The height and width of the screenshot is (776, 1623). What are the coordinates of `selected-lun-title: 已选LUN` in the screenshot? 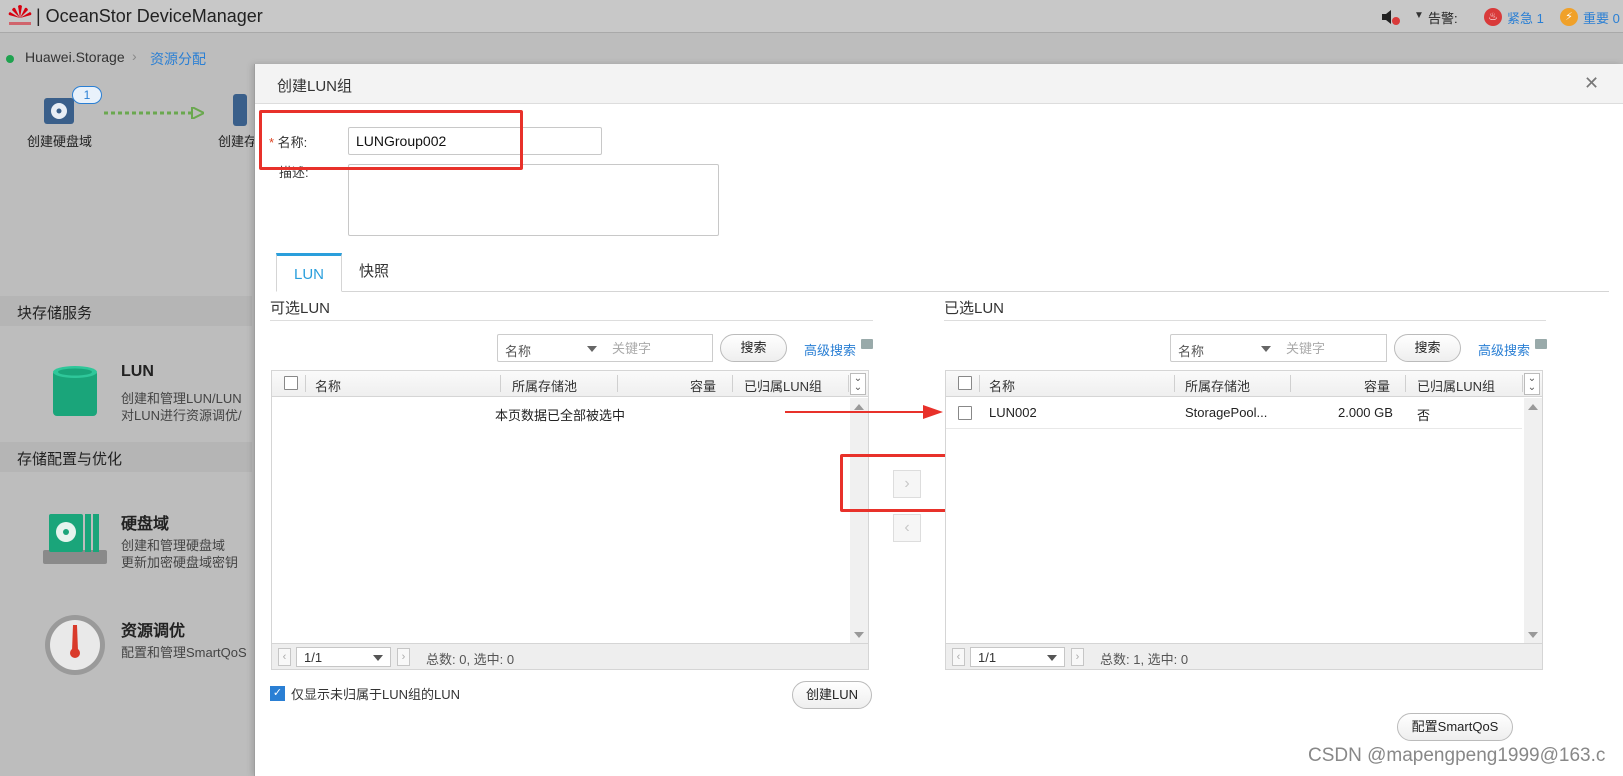 It's located at (974, 308).